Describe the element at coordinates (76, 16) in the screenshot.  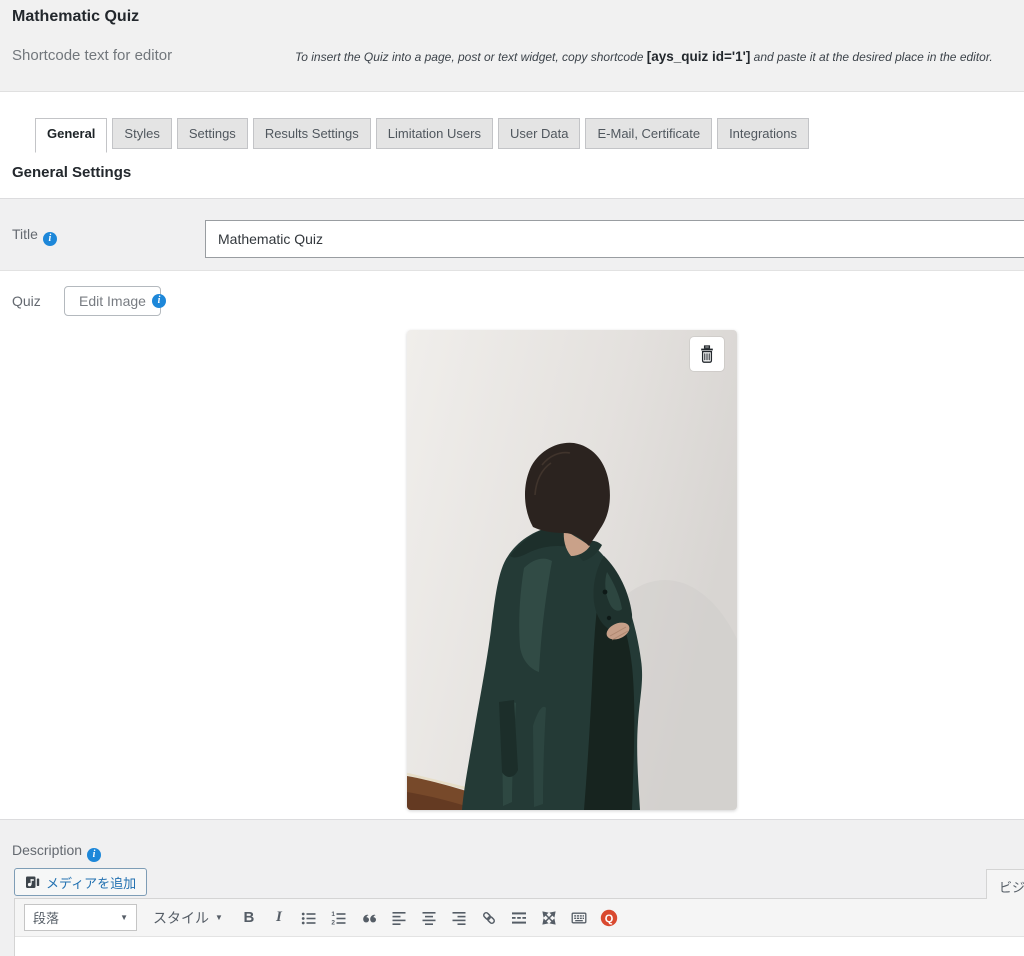
I see `page-title: Mathematic Quiz` at that location.